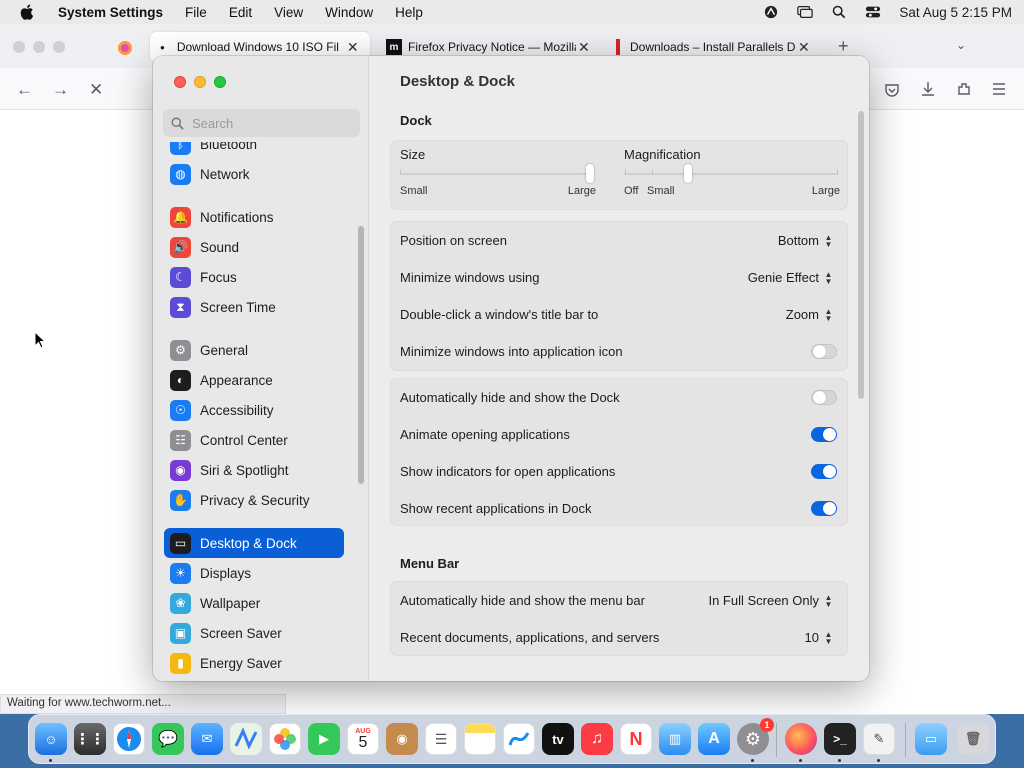 Image resolution: width=1024 pixels, height=768 pixels. What do you see at coordinates (961, 45) in the screenshot?
I see `list-tabs-chevron-icon: ⌄` at bounding box center [961, 45].